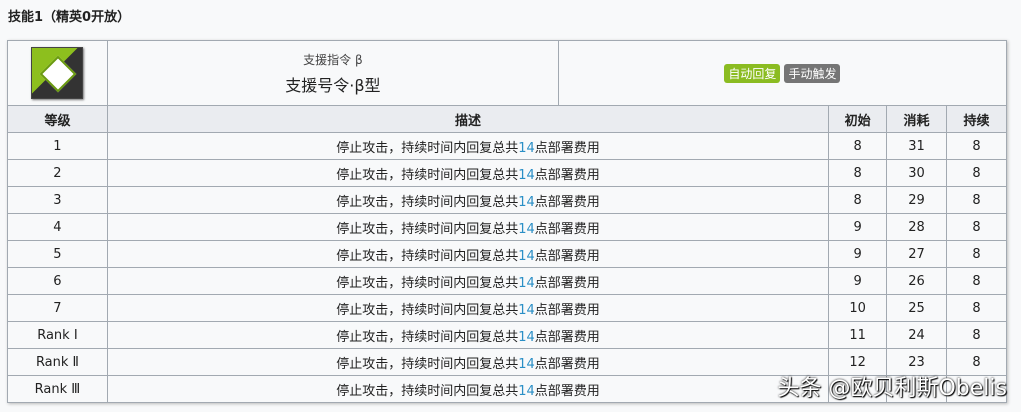 This screenshot has width=1021, height=412. I want to click on level-cell: 6, so click(57, 281).